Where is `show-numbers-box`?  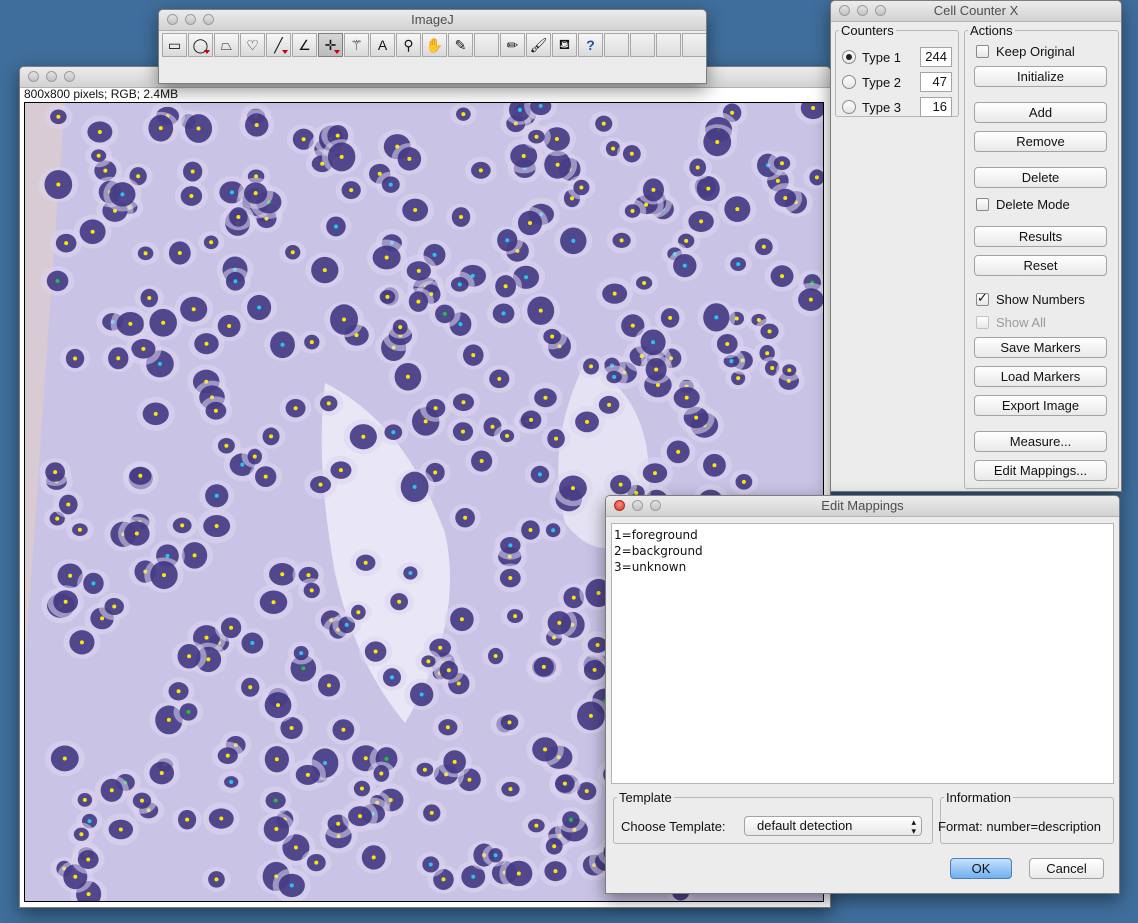
show-numbers-box is located at coordinates (982, 298).